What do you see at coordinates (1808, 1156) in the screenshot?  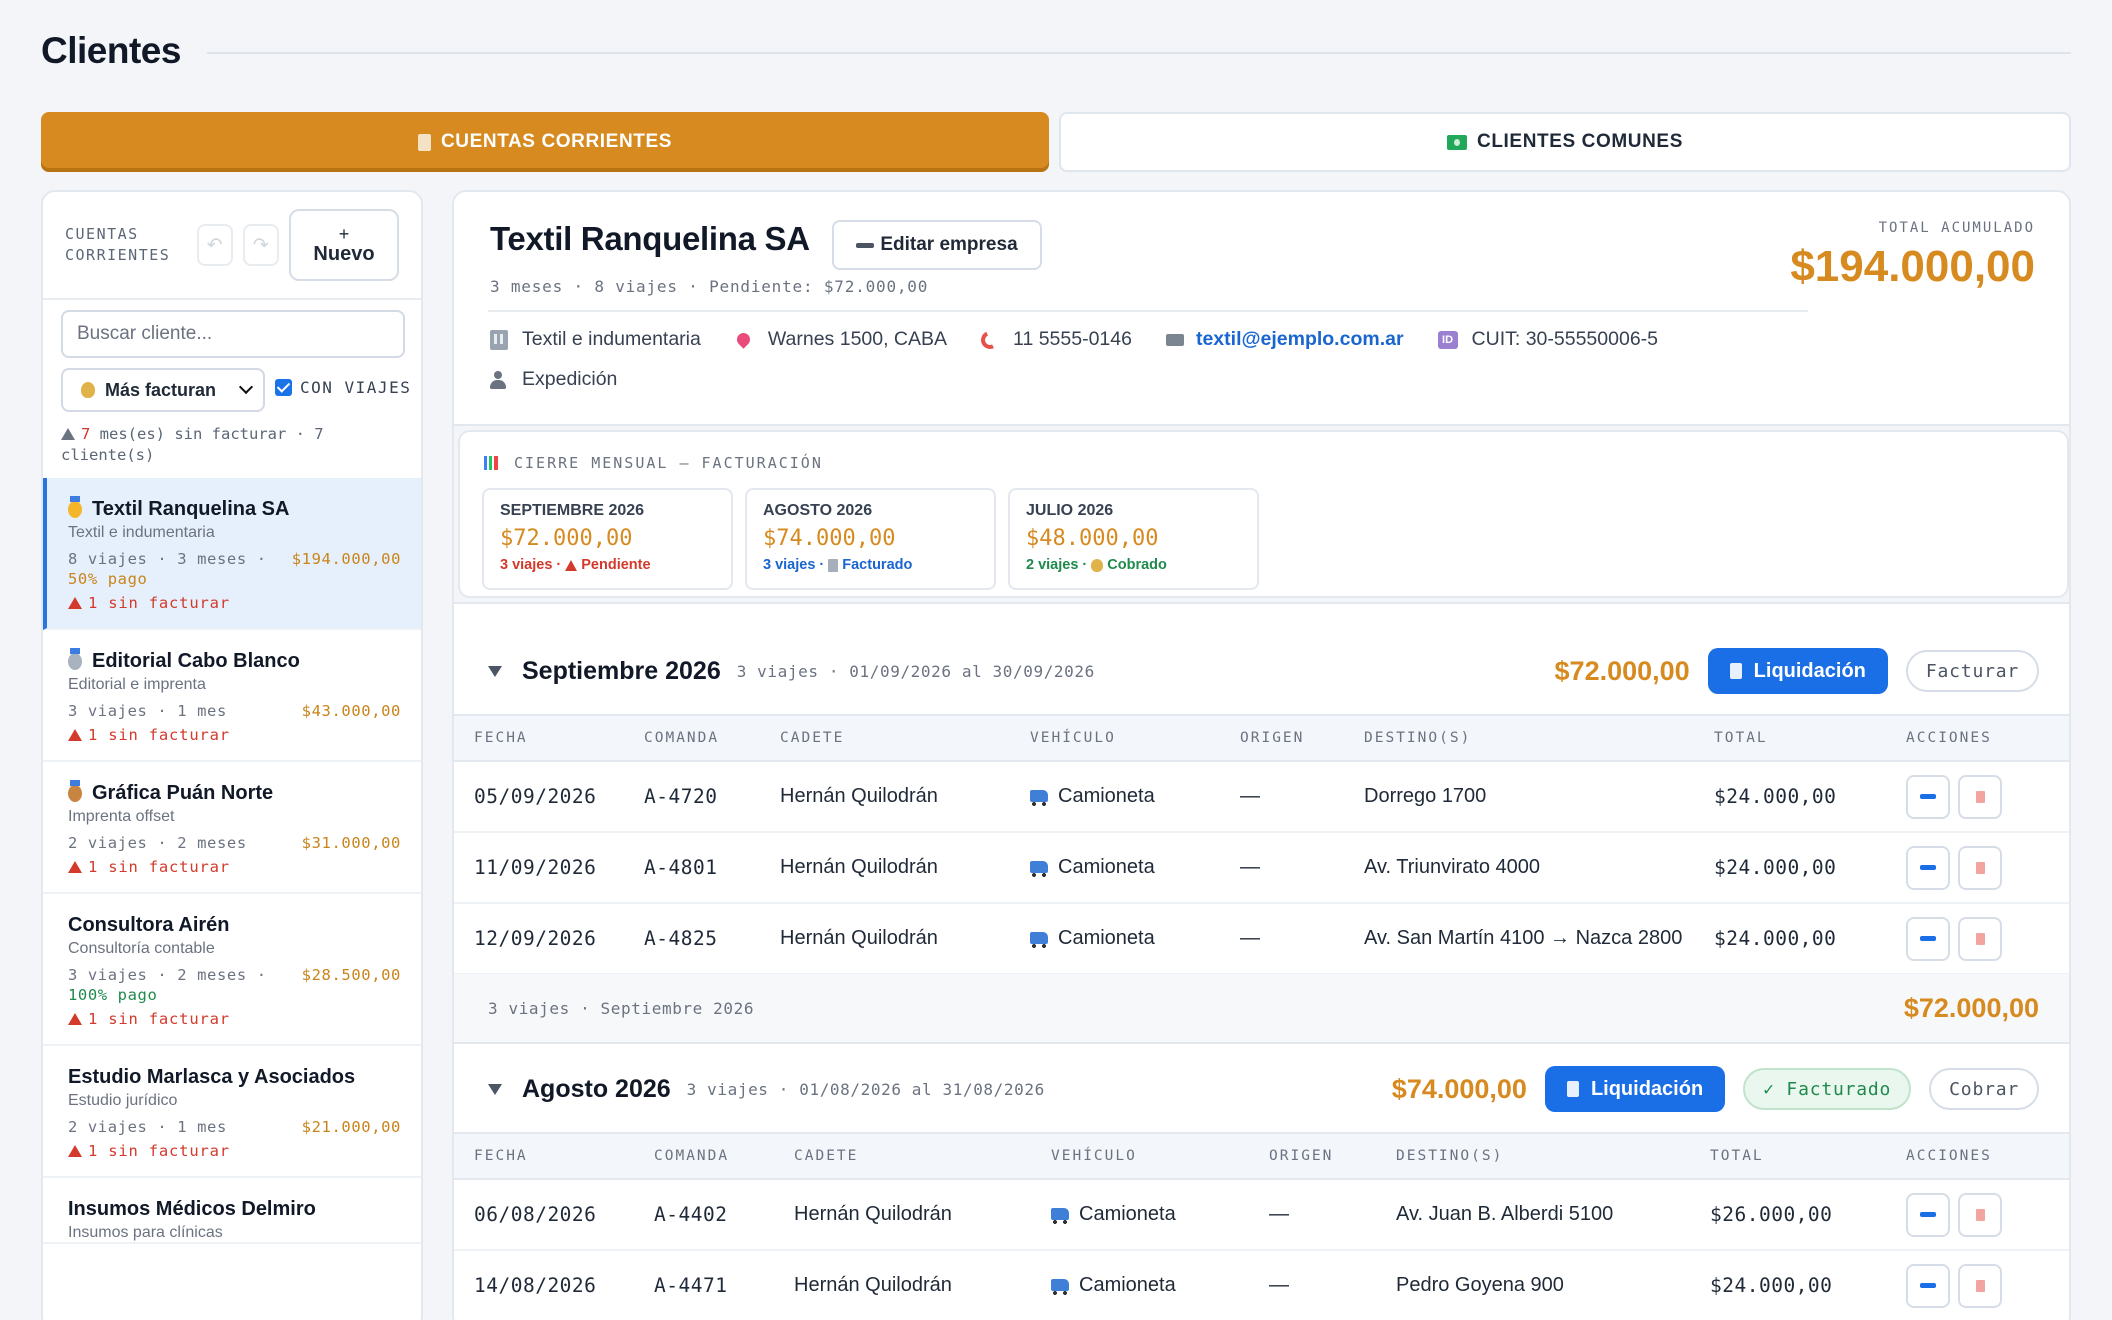 I see `col-total: TOTAL` at bounding box center [1808, 1156].